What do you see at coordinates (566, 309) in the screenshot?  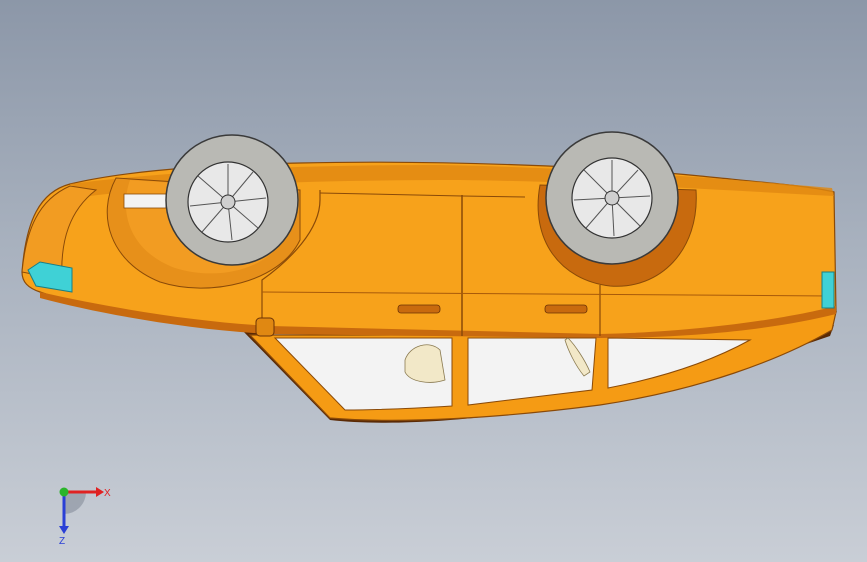 I see `rear-door-handle` at bounding box center [566, 309].